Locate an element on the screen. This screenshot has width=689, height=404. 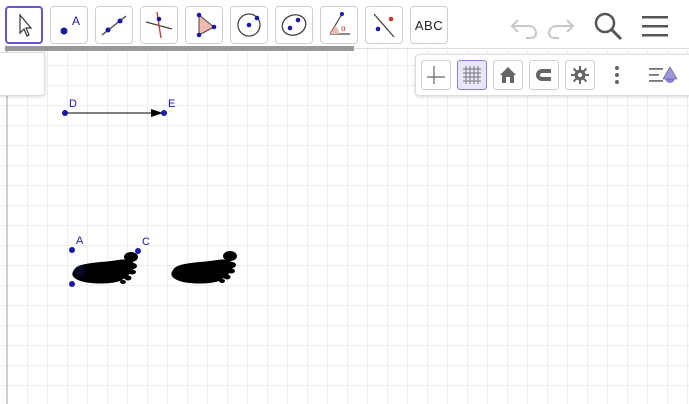
grid-icon is located at coordinates (472, 75).